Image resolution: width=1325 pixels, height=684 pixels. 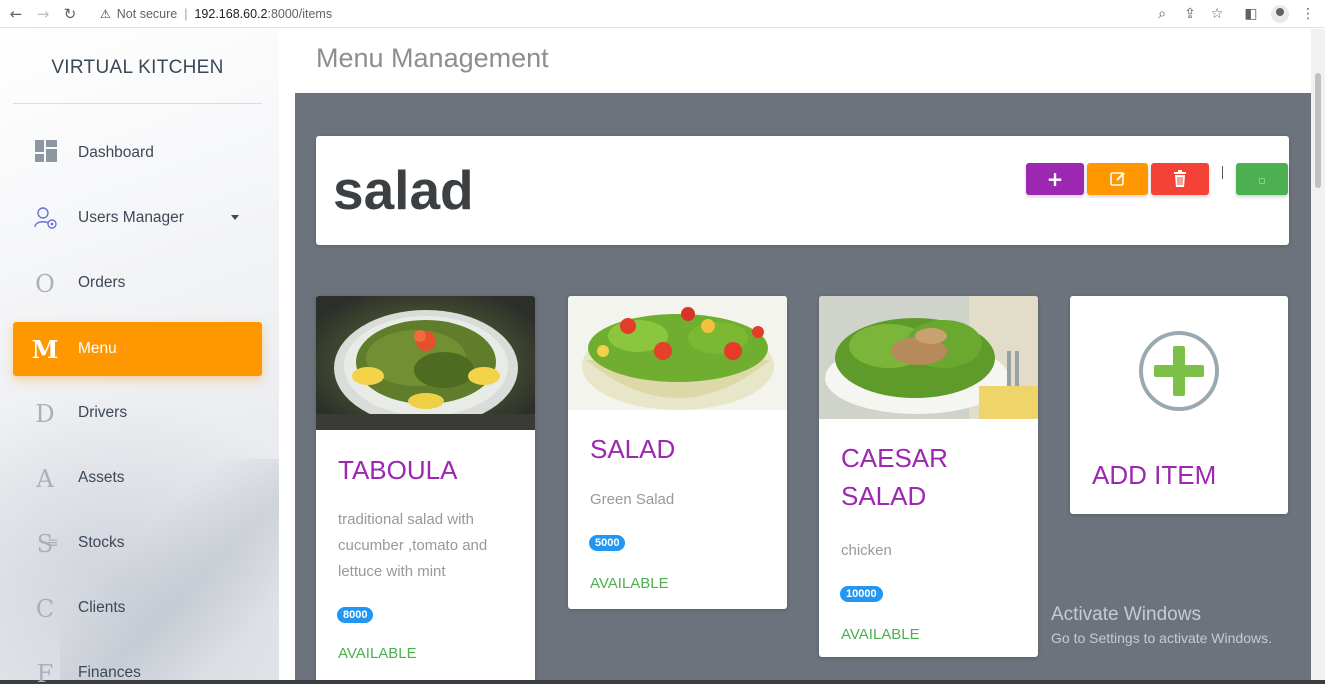 I want to click on drivers-letter-icon: D, so click(x=45, y=414).